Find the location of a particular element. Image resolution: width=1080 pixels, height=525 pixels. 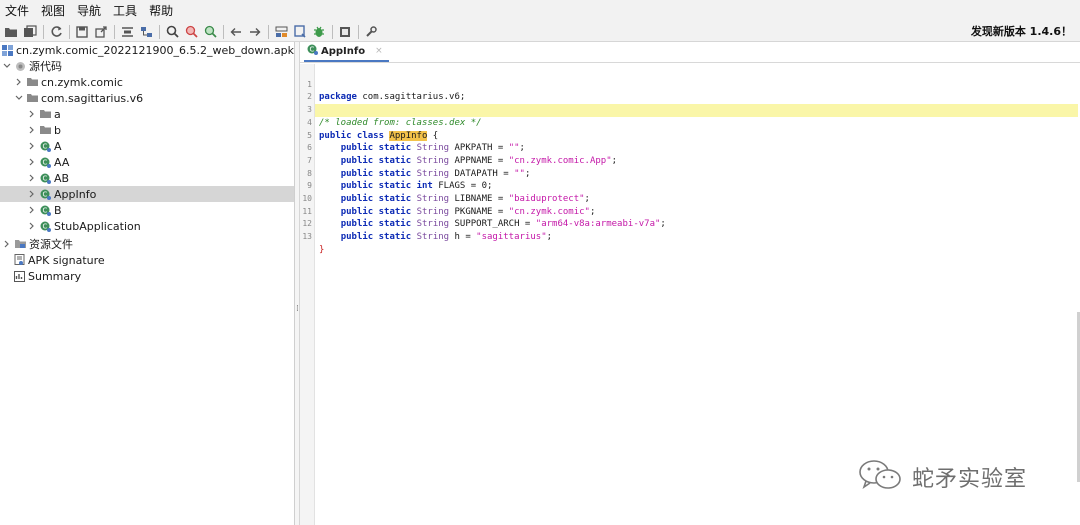

line-number: 5 is located at coordinates (309, 135).